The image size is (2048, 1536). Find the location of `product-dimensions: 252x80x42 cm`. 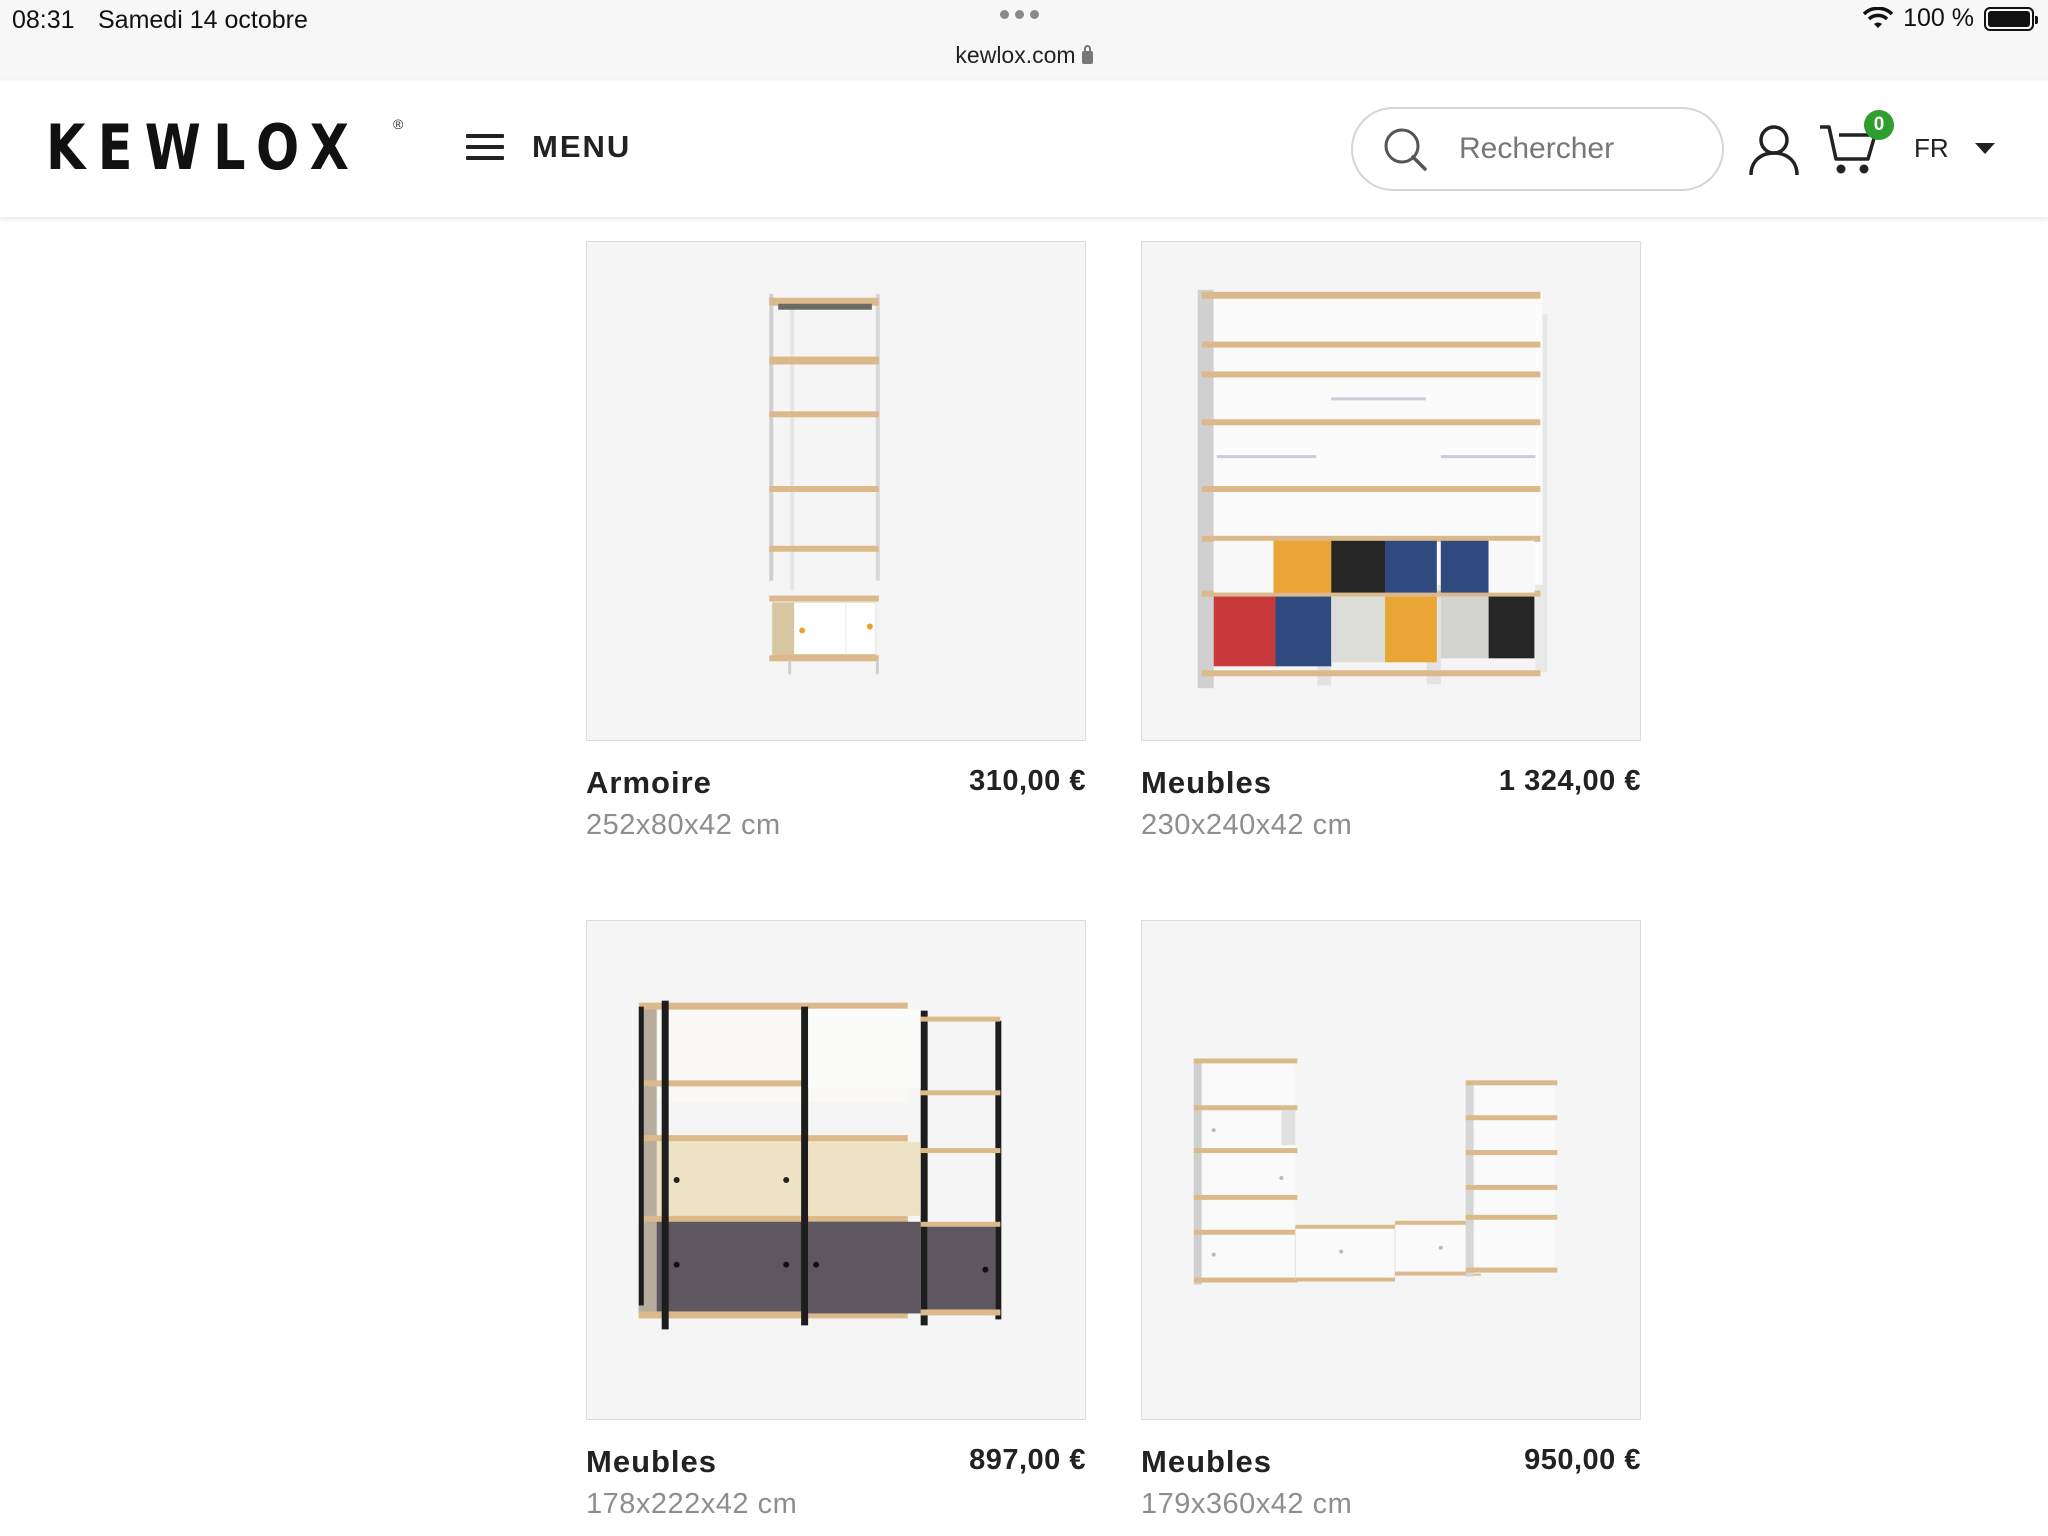

product-dimensions: 252x80x42 cm is located at coordinates (683, 825).